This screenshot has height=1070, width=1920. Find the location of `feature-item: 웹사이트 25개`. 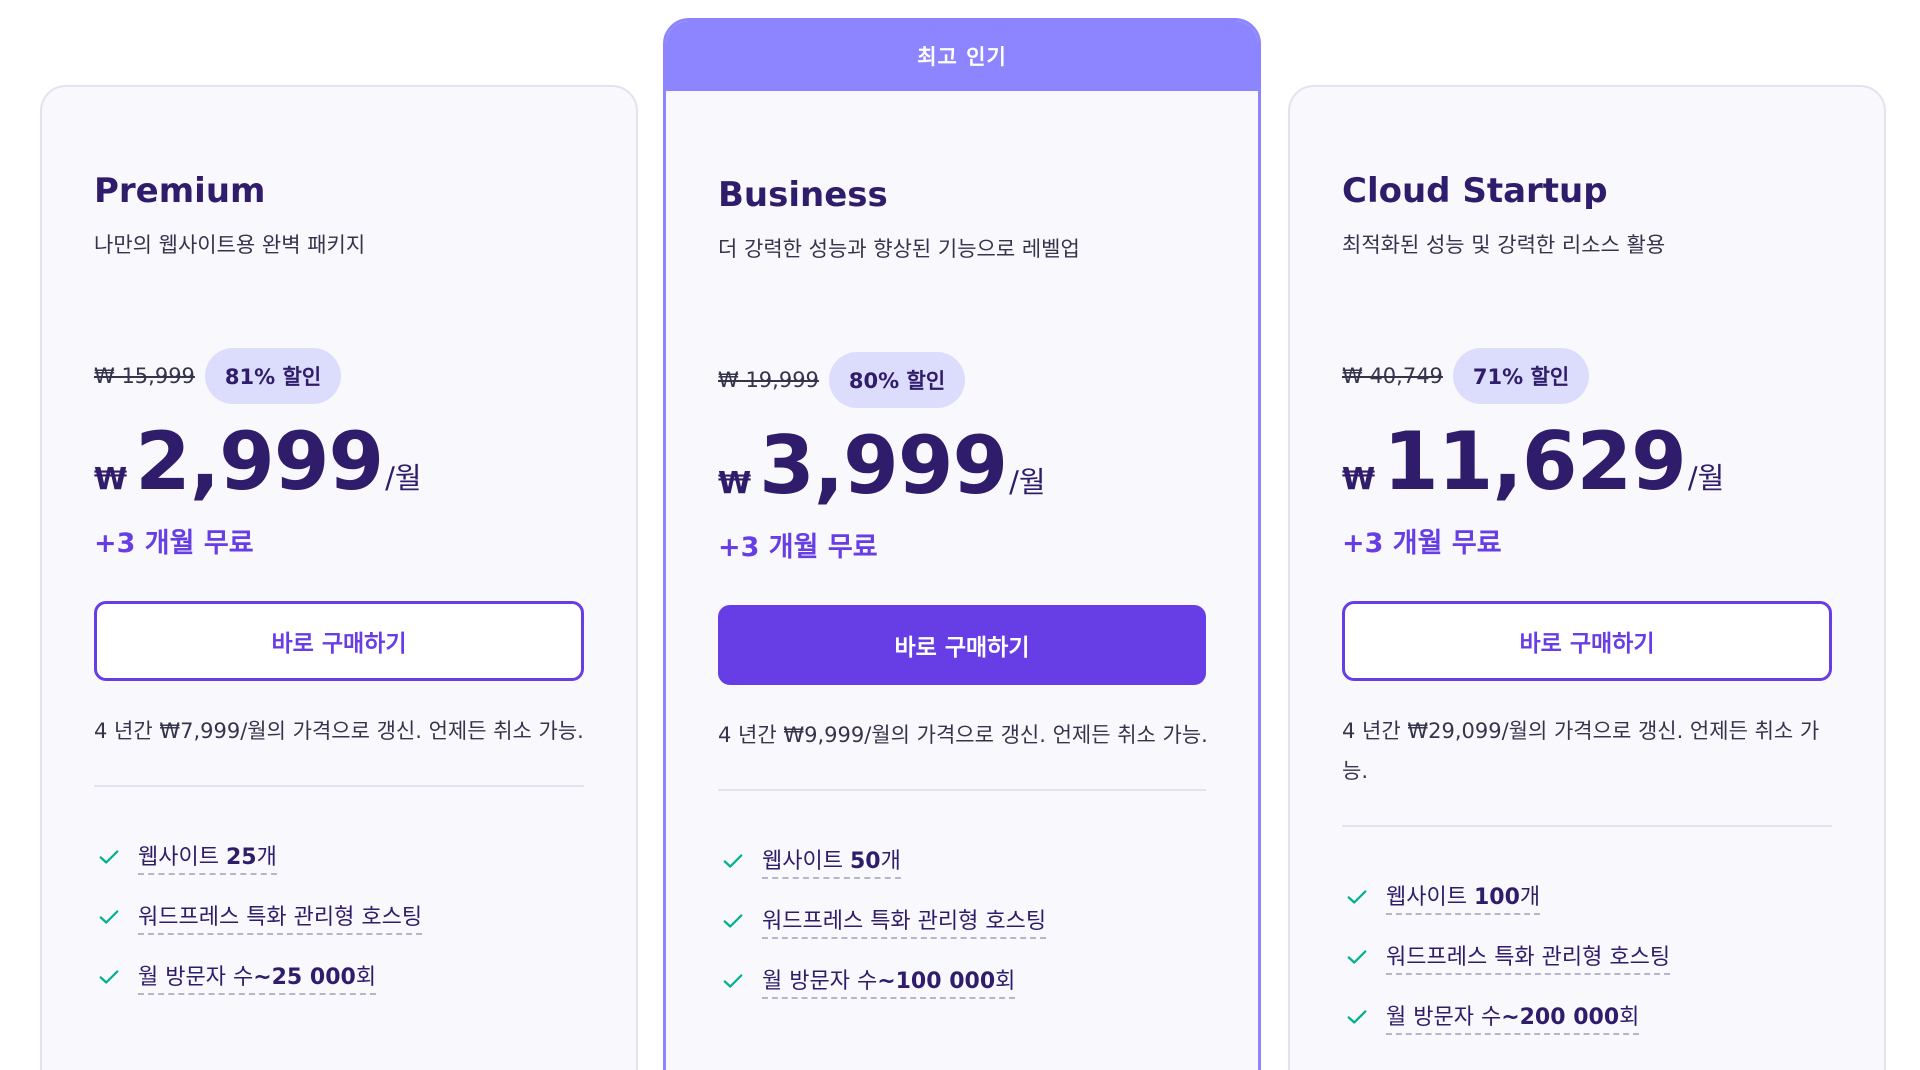

feature-item: 웹사이트 25개 is located at coordinates (339, 857).